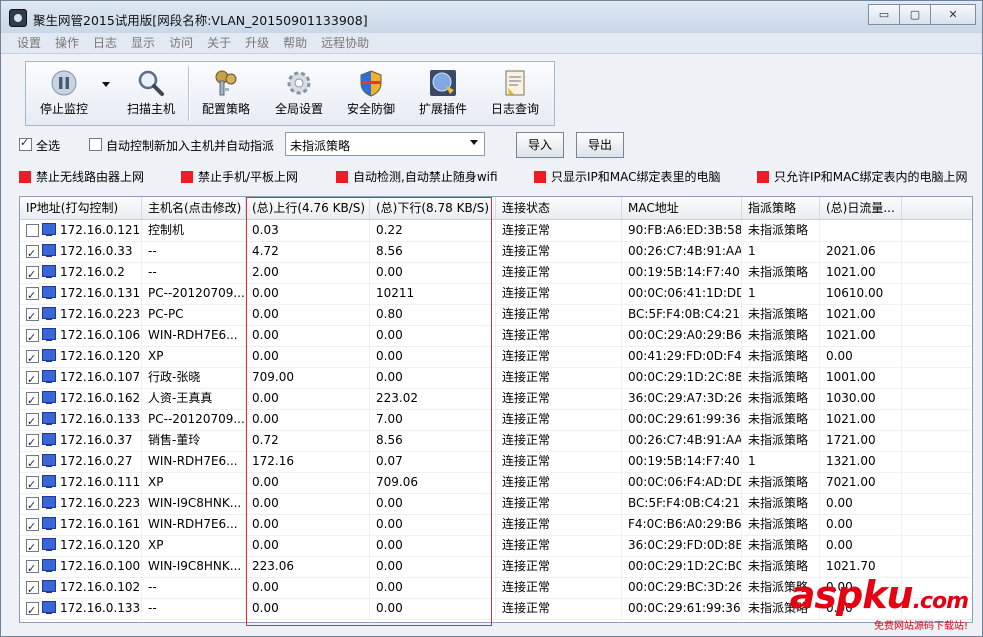 The width and height of the screenshot is (983, 637). I want to click on ip-text: 172.16.0.120, so click(100, 545).